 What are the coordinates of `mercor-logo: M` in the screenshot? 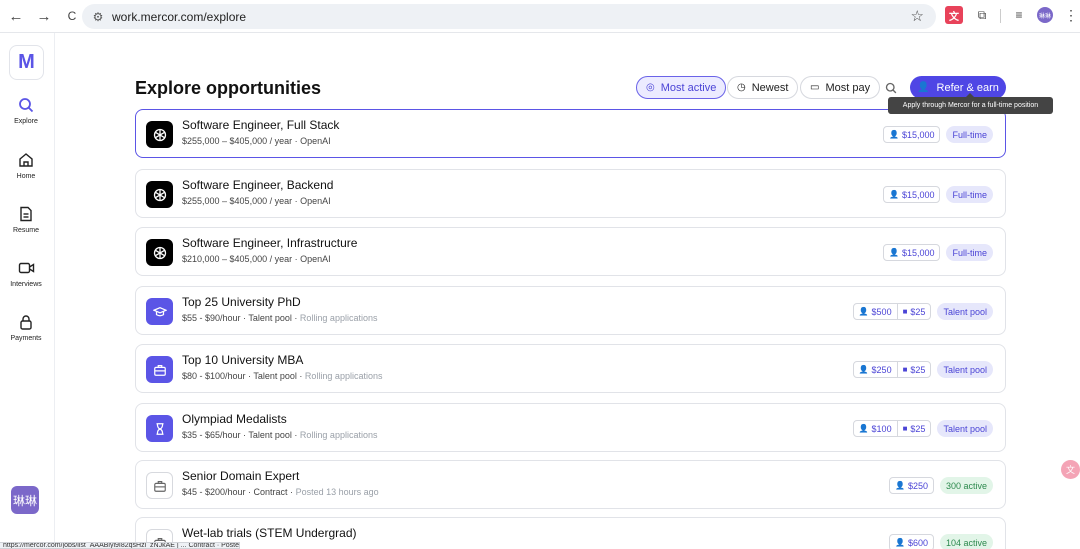 It's located at (26, 62).